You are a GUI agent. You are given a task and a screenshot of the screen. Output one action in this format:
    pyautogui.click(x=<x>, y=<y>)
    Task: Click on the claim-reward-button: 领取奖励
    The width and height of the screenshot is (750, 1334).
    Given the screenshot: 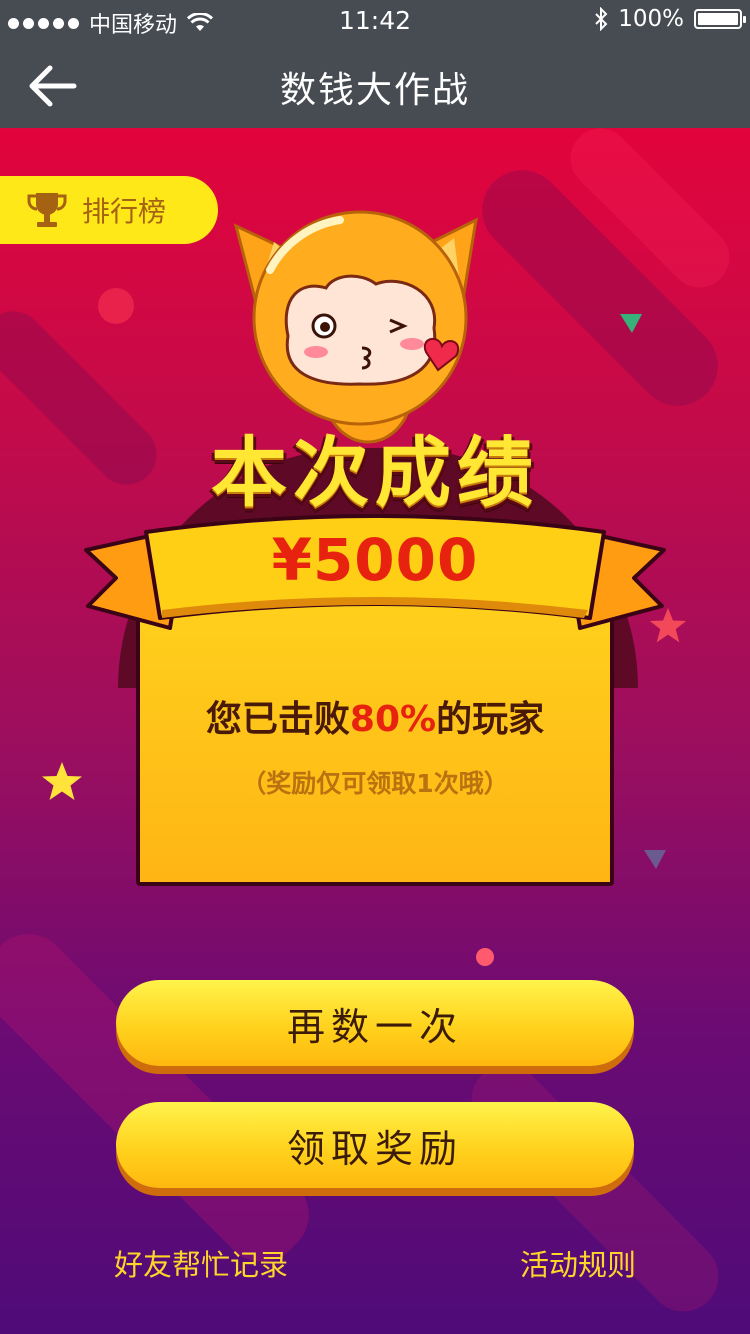 What is the action you would take?
    pyautogui.click(x=375, y=1145)
    